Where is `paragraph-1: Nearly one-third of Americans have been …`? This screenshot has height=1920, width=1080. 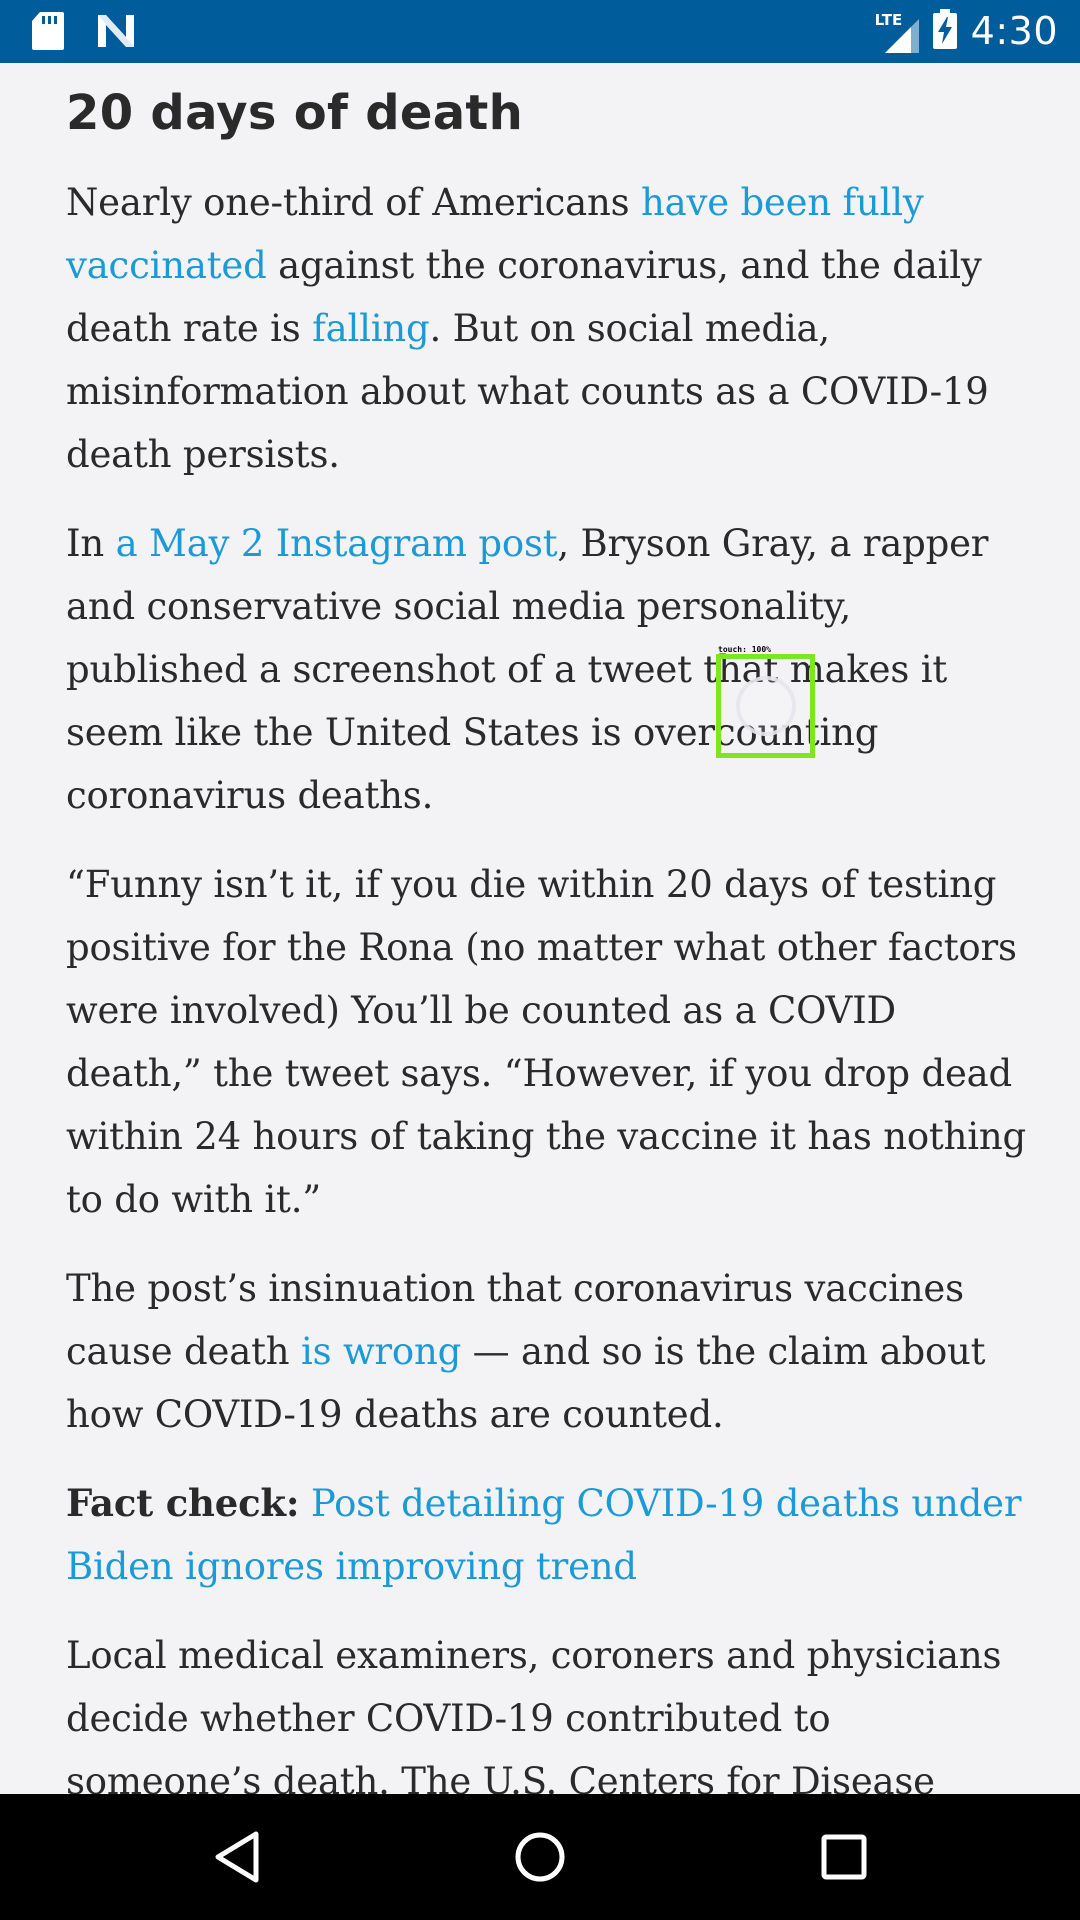
paragraph-1: Nearly one-third of Americans have been … is located at coordinates (527, 328).